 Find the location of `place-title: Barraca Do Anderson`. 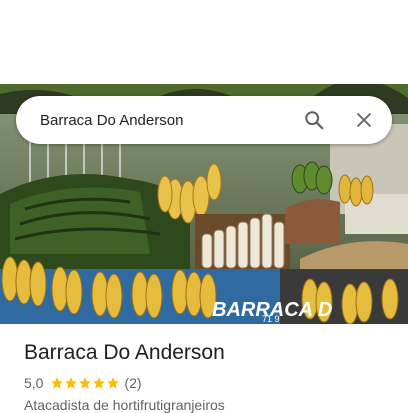

place-title: Barraca Do Anderson is located at coordinates (124, 352).